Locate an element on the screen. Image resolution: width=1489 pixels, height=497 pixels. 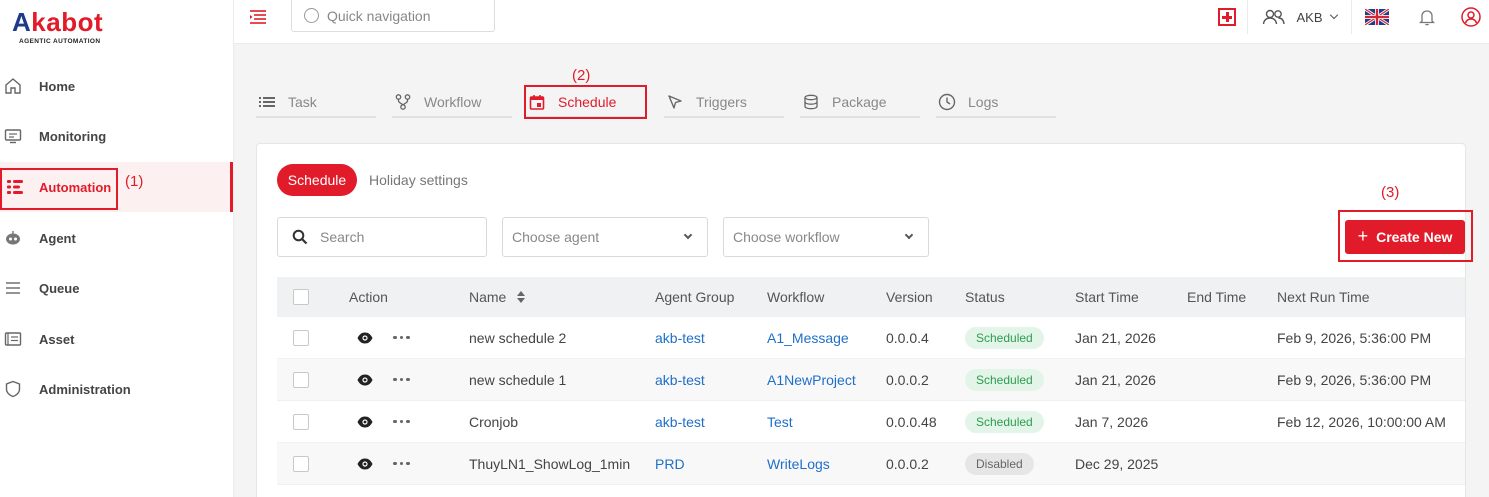
row-name: new schedule 1 is located at coordinates (518, 379).